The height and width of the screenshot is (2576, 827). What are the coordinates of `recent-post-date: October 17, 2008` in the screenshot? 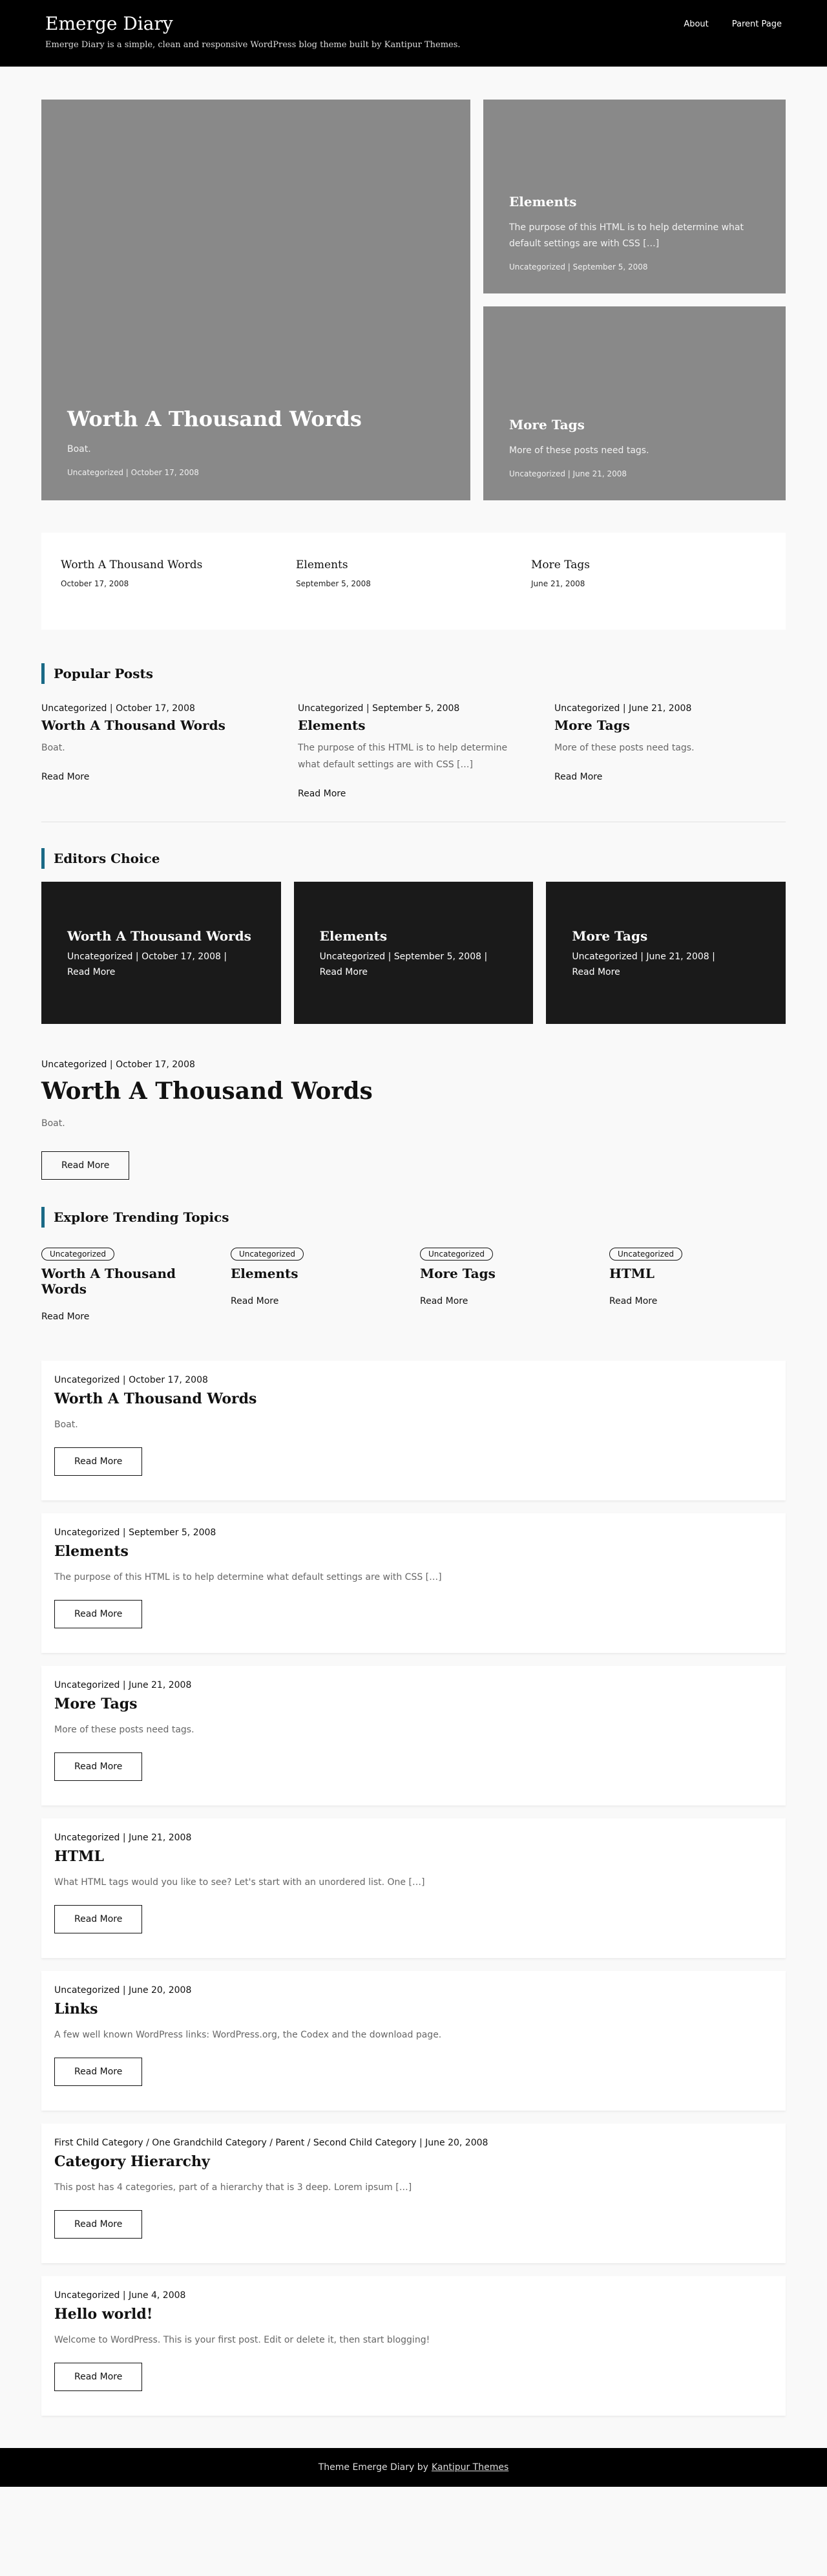 It's located at (95, 583).